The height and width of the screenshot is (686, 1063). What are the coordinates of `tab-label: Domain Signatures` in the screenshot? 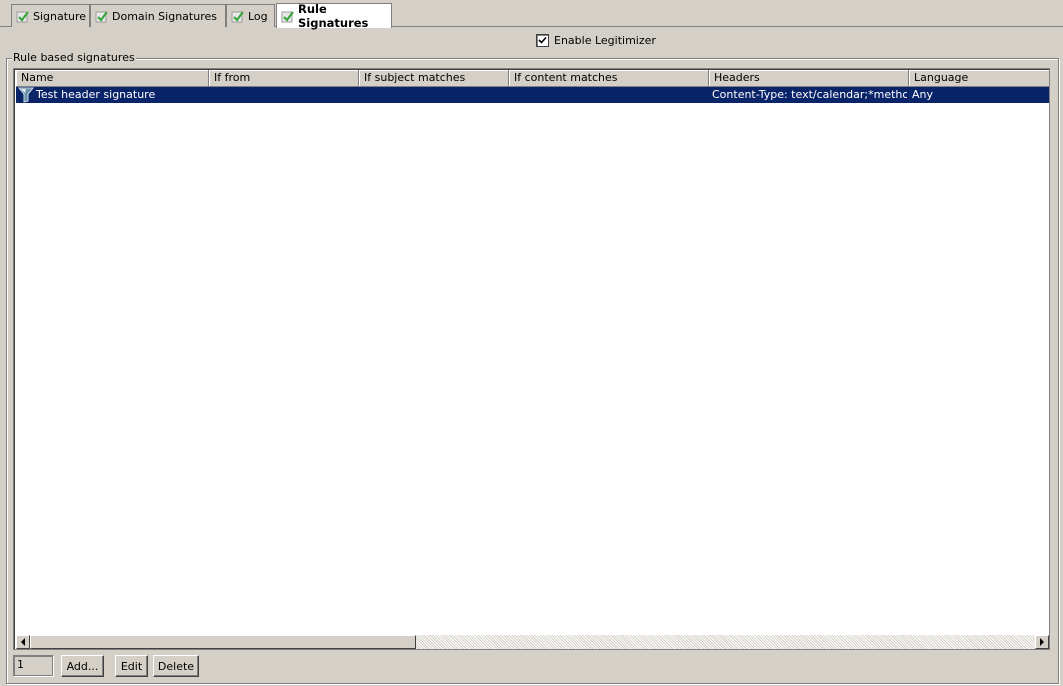 It's located at (164, 16).